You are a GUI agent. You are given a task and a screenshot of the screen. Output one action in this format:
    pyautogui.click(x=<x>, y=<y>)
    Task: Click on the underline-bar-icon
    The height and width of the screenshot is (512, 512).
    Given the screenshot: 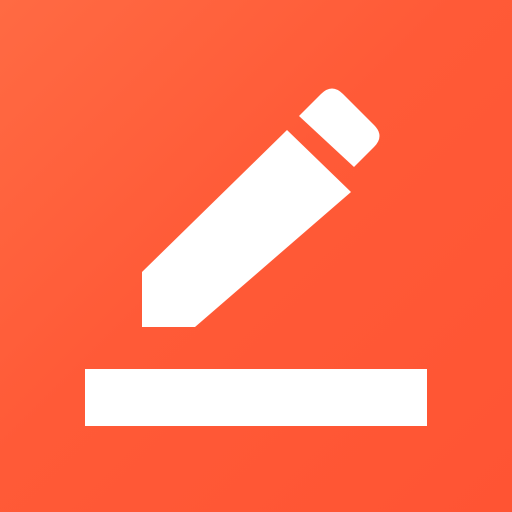 What is the action you would take?
    pyautogui.click(x=256, y=397)
    